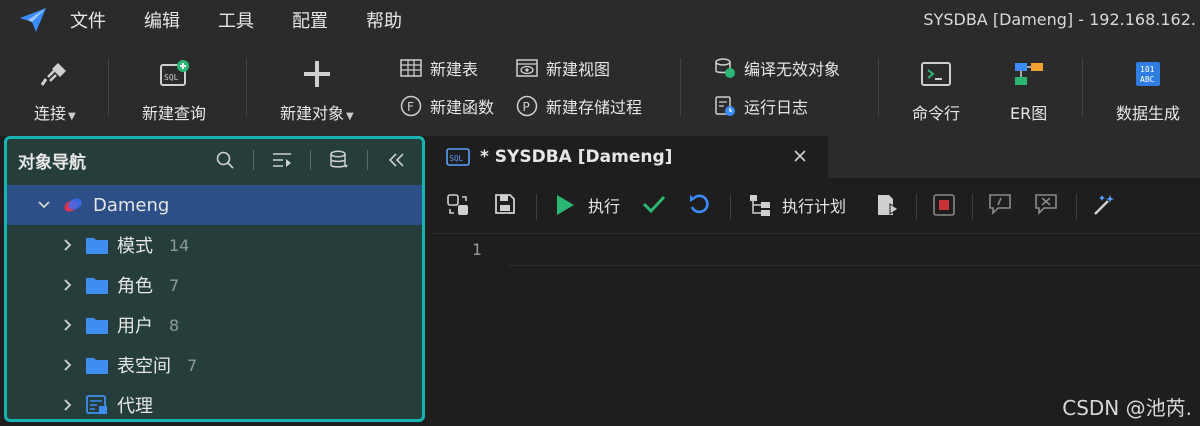 Image resolution: width=1200 pixels, height=426 pixels. Describe the element at coordinates (944, 205) in the screenshot. I see `stop-icon` at that location.